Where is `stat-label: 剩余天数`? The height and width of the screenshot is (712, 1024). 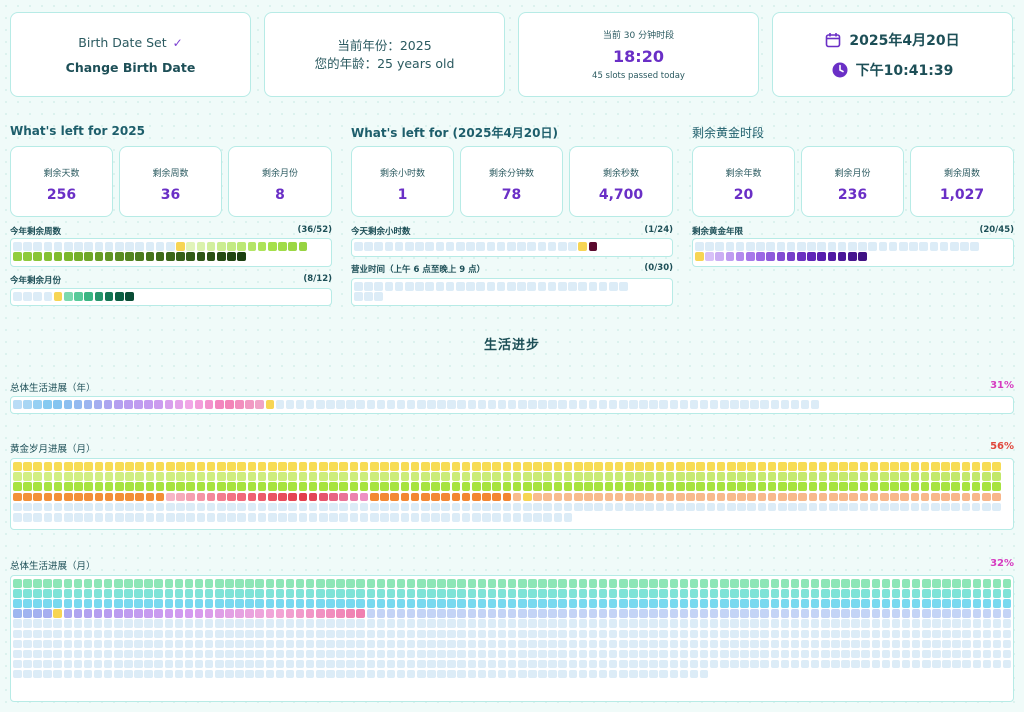
stat-label: 剩余天数 is located at coordinates (61, 174).